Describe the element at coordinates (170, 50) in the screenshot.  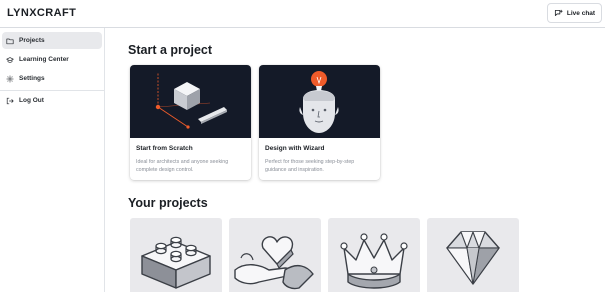
I see `start-project-heading: Start a project` at that location.